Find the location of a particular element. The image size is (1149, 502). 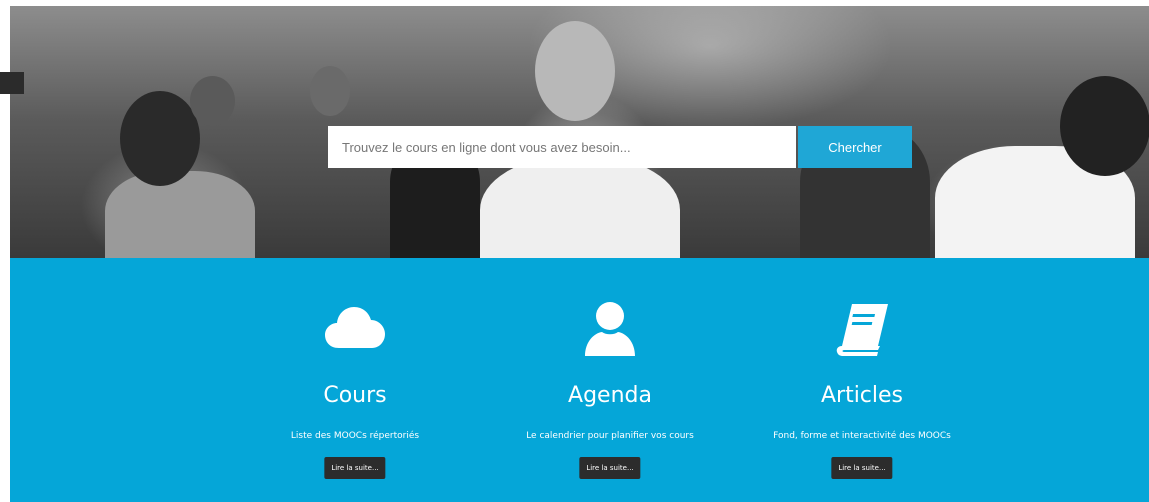

feature-title: Cours is located at coordinates (355, 395).